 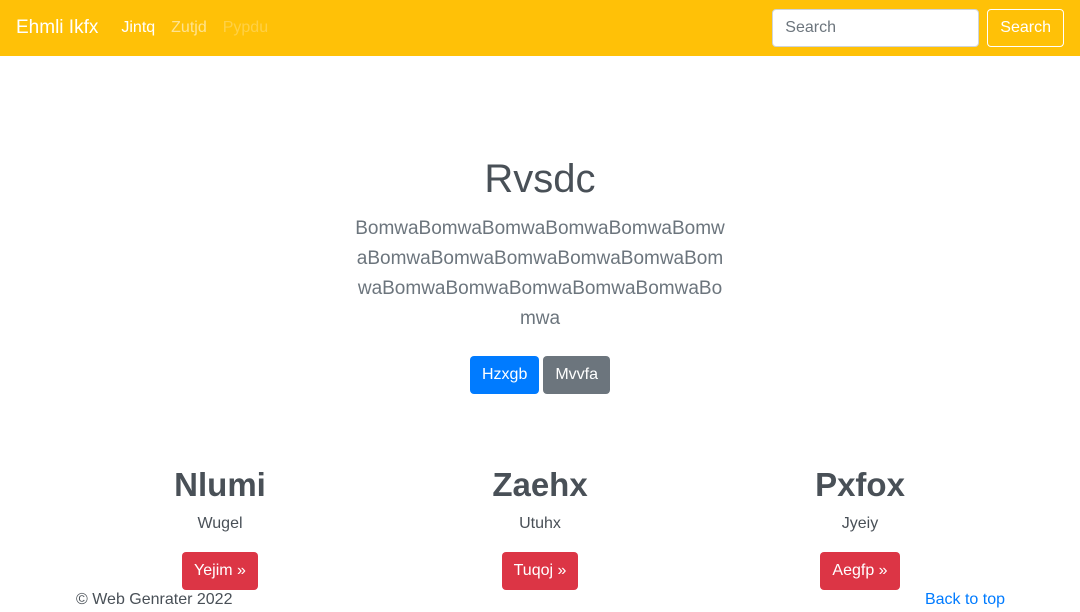 What do you see at coordinates (876, 28) in the screenshot?
I see `search-input` at bounding box center [876, 28].